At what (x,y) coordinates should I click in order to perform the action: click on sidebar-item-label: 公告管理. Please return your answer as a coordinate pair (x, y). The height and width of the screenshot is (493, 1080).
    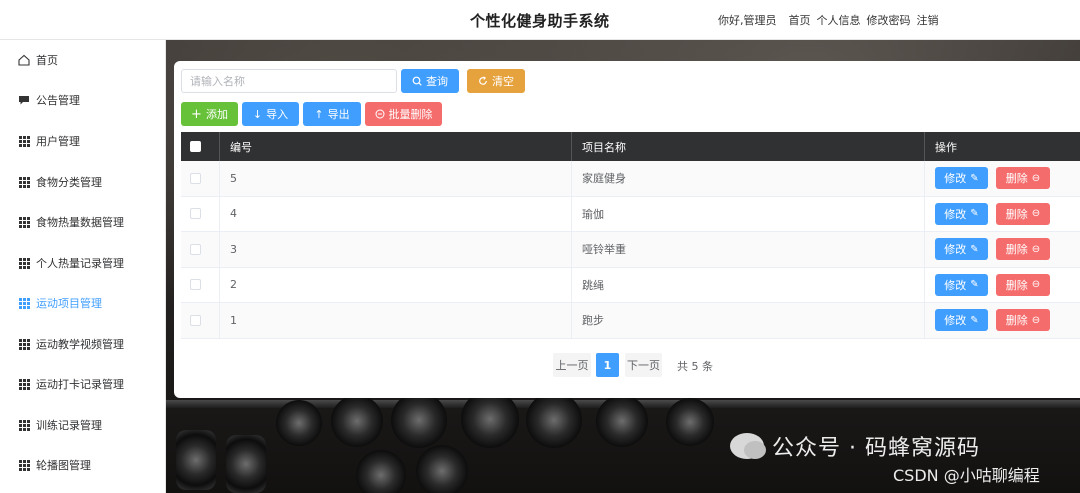
    Looking at the image, I should click on (58, 100).